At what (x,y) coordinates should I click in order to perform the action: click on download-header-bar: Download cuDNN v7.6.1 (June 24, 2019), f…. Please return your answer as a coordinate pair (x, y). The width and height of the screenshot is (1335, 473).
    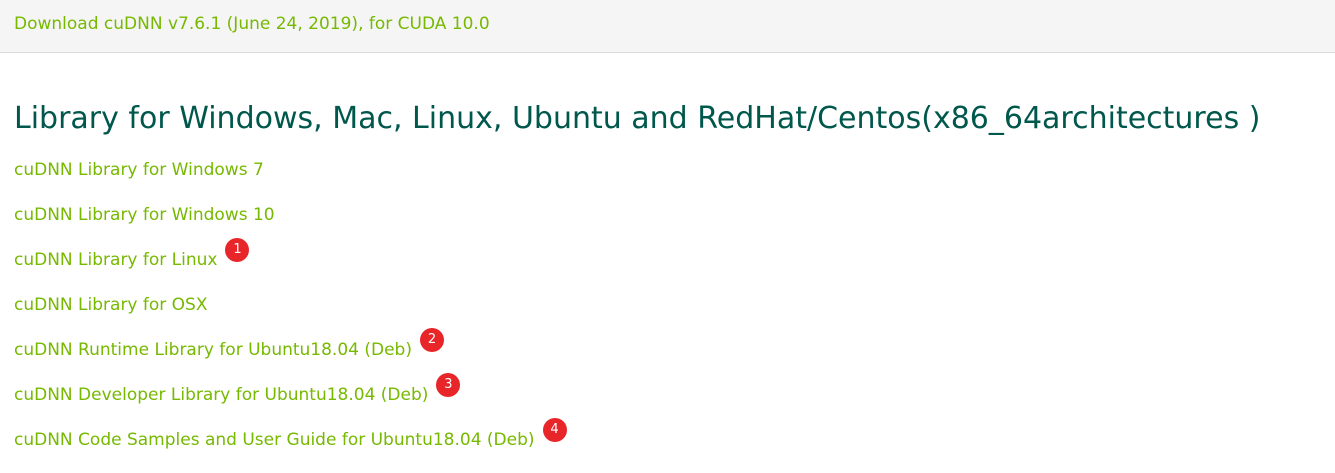
    Looking at the image, I should click on (667, 26).